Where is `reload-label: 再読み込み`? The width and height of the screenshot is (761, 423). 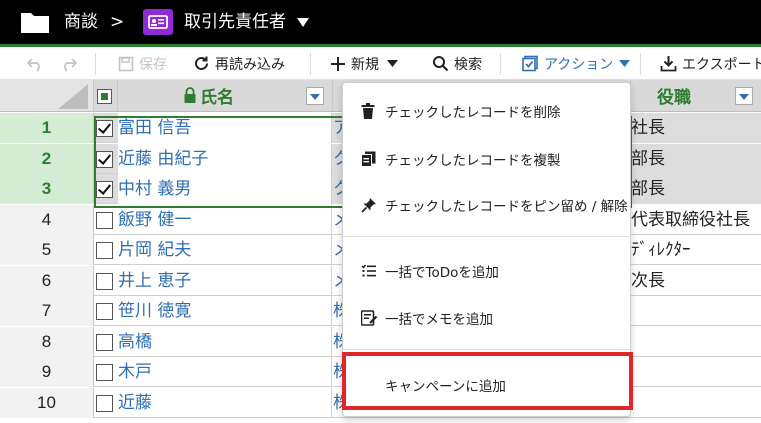 reload-label: 再読み込み is located at coordinates (250, 64).